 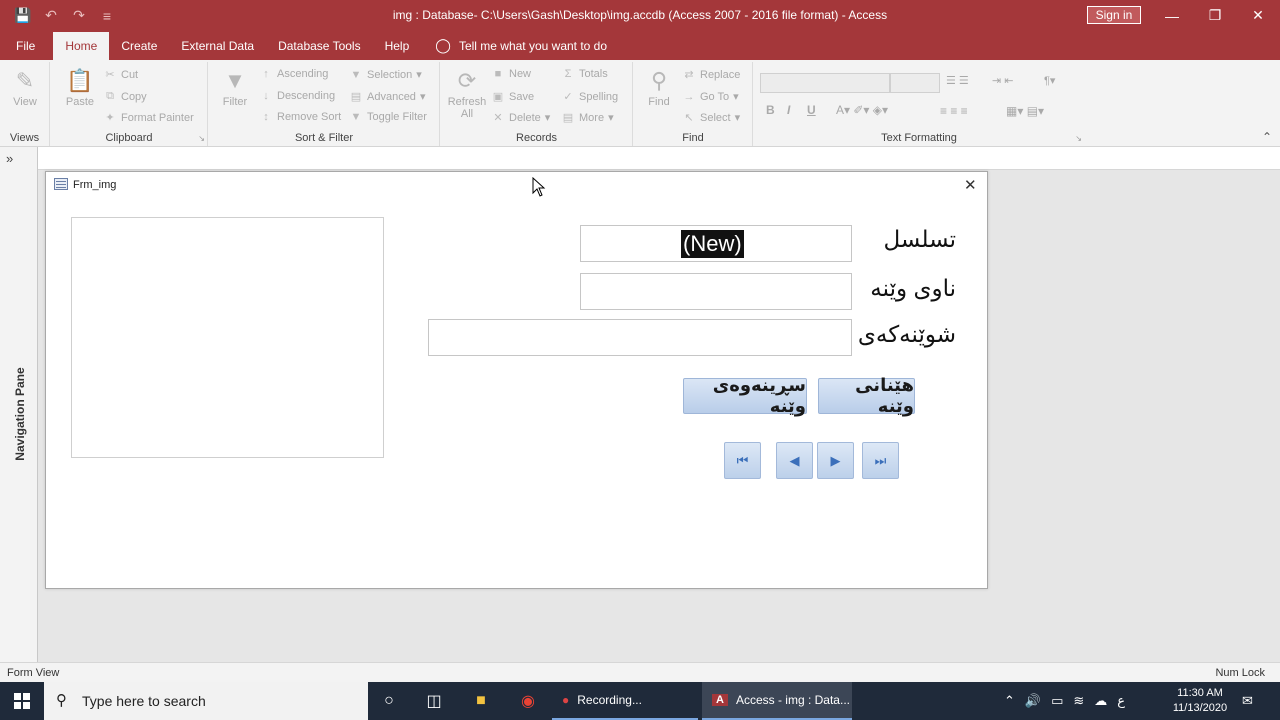 I want to click on previous-record-icon: ◀, so click(x=794, y=460).